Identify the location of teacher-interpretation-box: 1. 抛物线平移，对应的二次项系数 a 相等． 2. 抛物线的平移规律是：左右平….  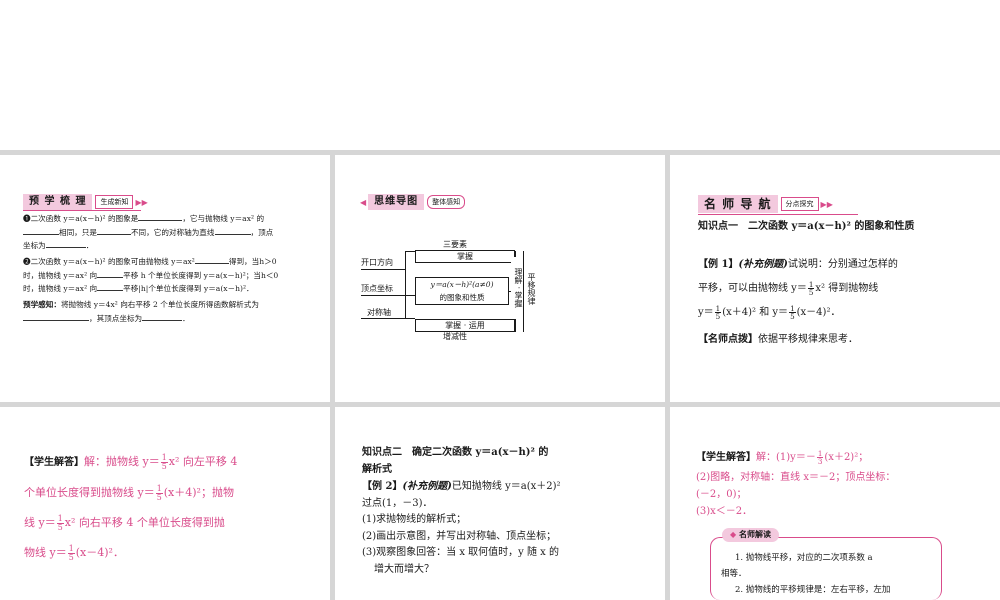
(826, 568).